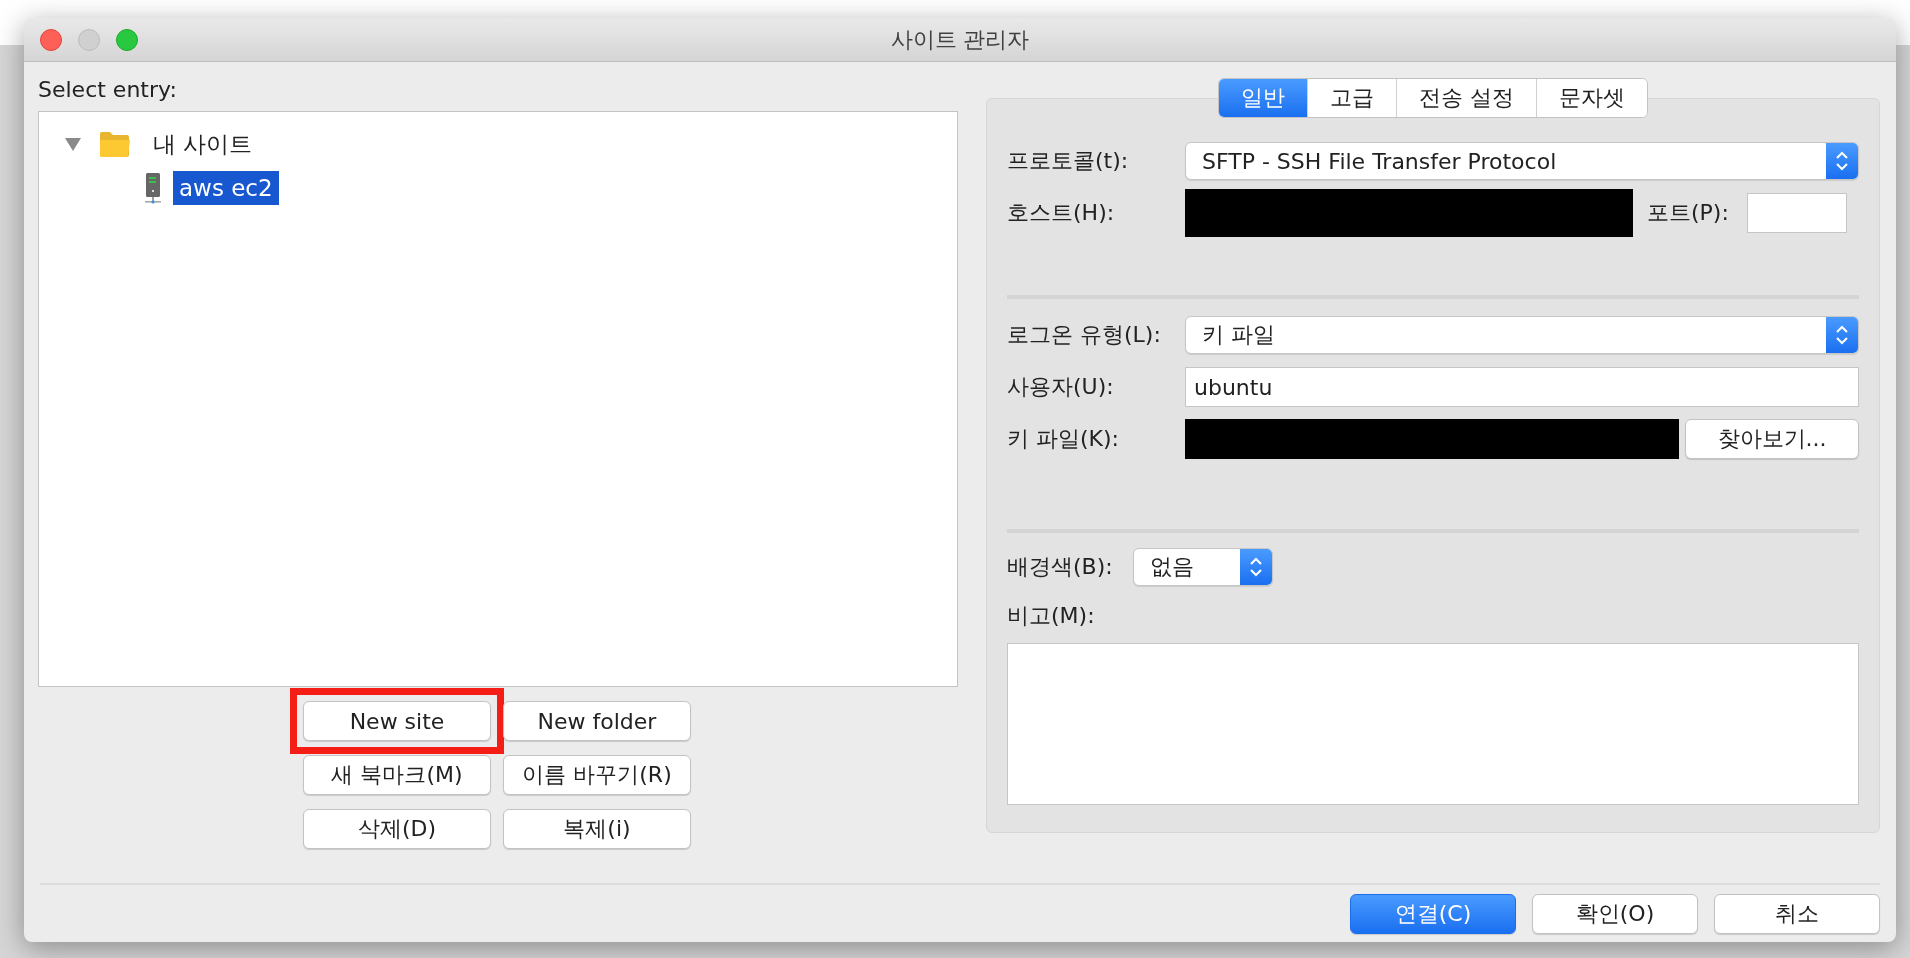 The height and width of the screenshot is (958, 1910). I want to click on tab: 문자셋, so click(1591, 98).